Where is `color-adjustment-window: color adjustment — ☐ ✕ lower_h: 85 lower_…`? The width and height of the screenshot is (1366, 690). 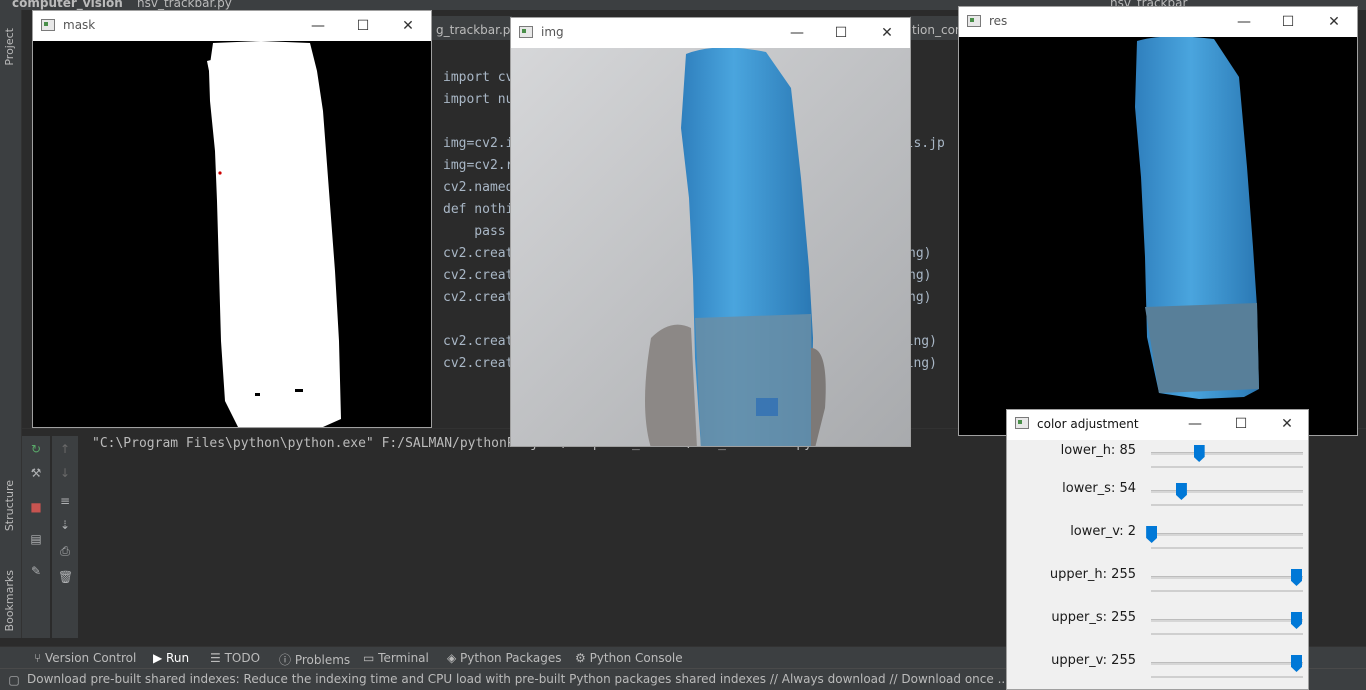
color-adjustment-window: color adjustment — ☐ ✕ lower_h: 85 lower_… is located at coordinates (1157, 549).